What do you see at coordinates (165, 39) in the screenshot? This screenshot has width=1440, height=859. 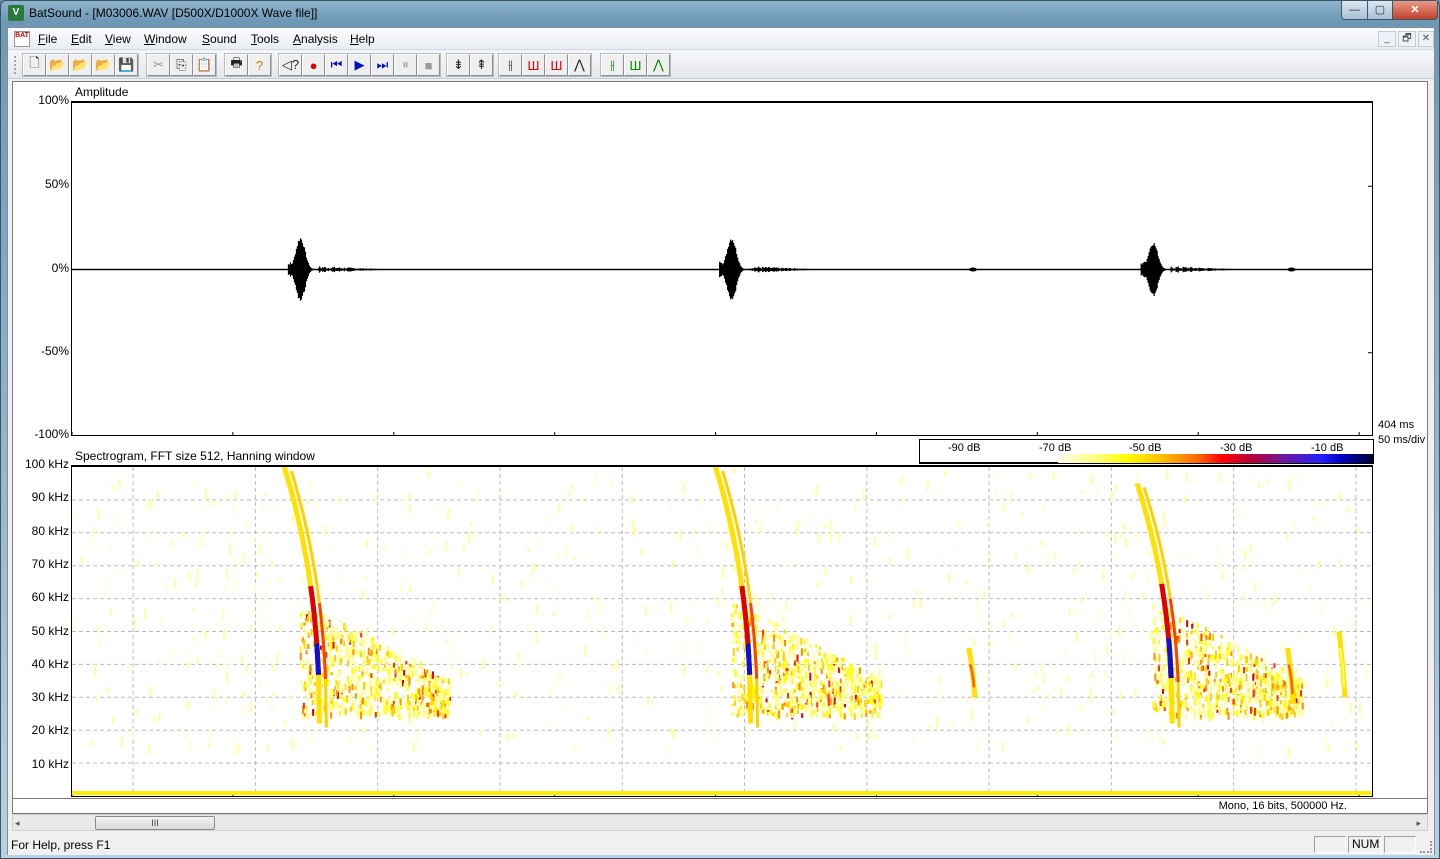 I see `menu-window: Window` at bounding box center [165, 39].